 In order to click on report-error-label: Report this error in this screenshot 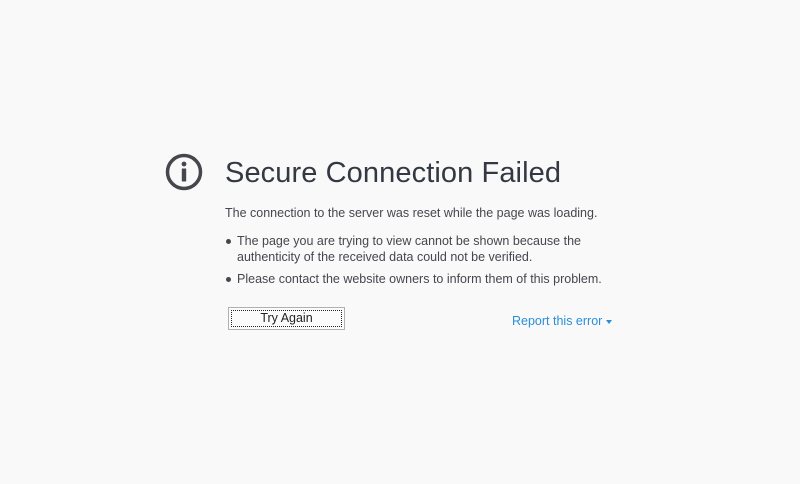, I will do `click(557, 321)`.